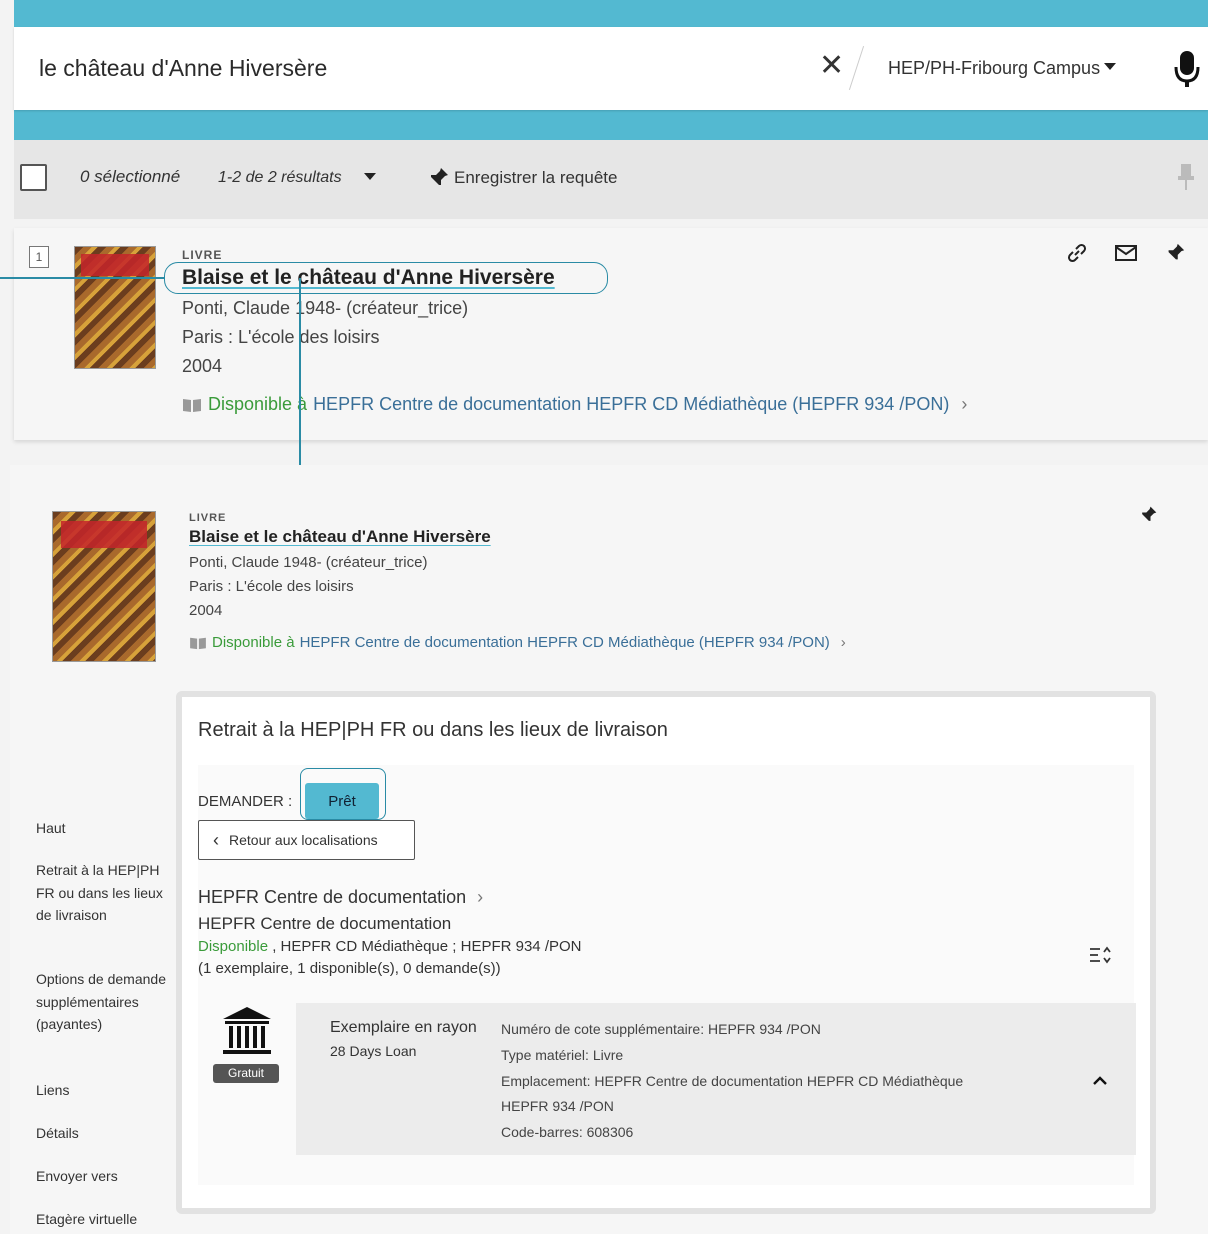 The width and height of the screenshot is (1208, 1234). What do you see at coordinates (994, 68) in the screenshot?
I see `search-scope-select: HEP/PH-Fribourg Campus` at bounding box center [994, 68].